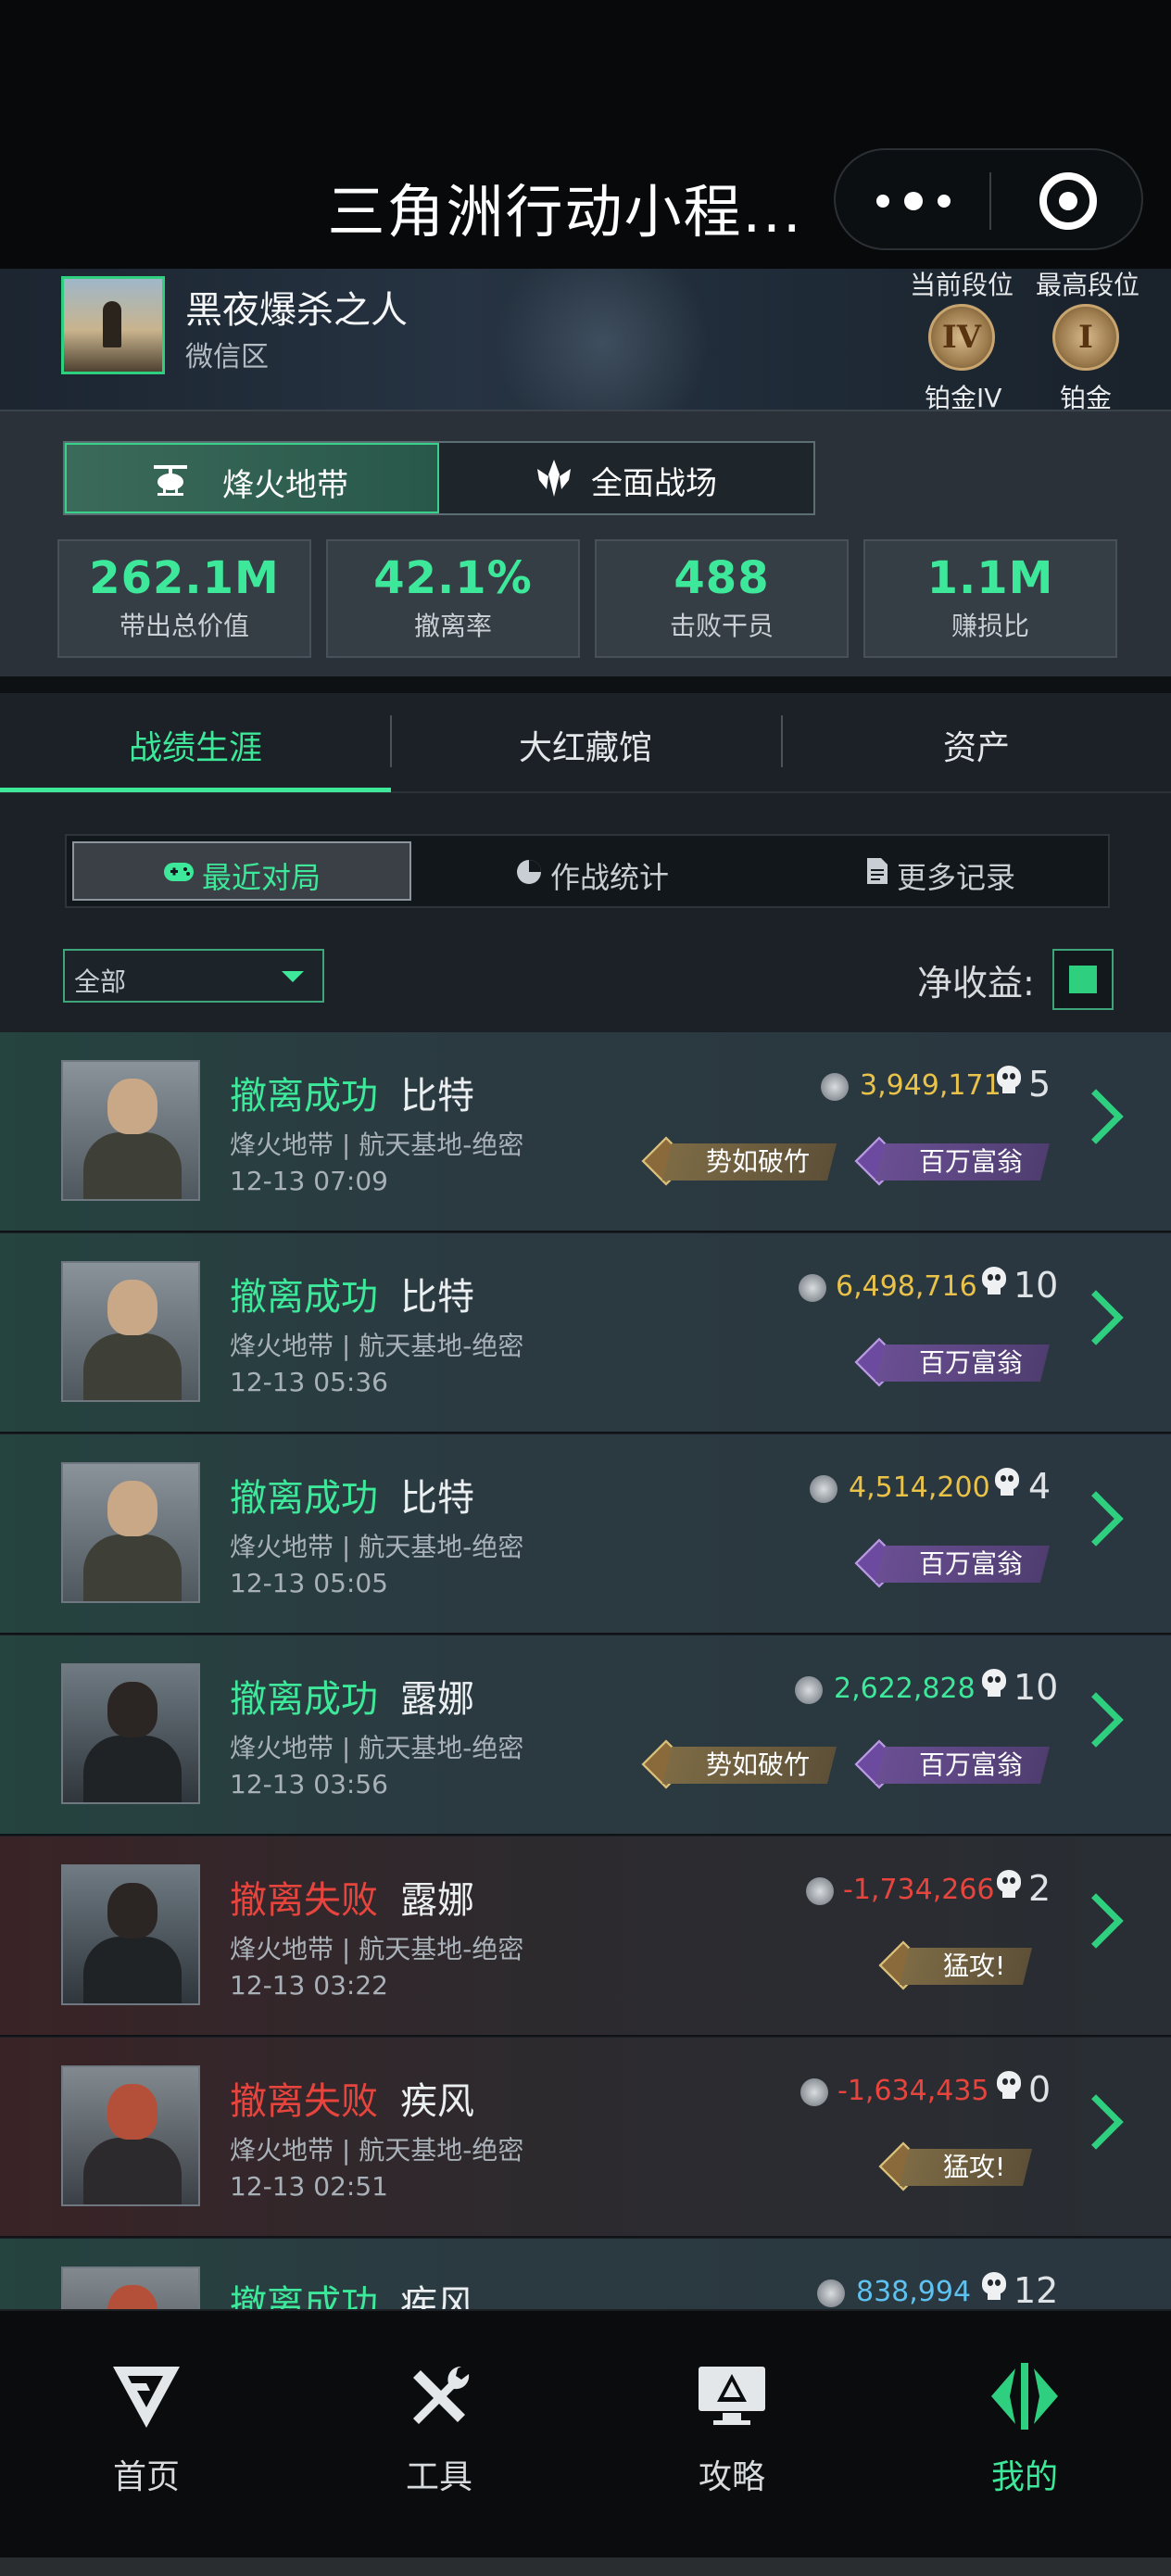 The width and height of the screenshot is (1171, 2576). What do you see at coordinates (309, 1382) in the screenshot?
I see `match-time: 12-13 05:36` at bounding box center [309, 1382].